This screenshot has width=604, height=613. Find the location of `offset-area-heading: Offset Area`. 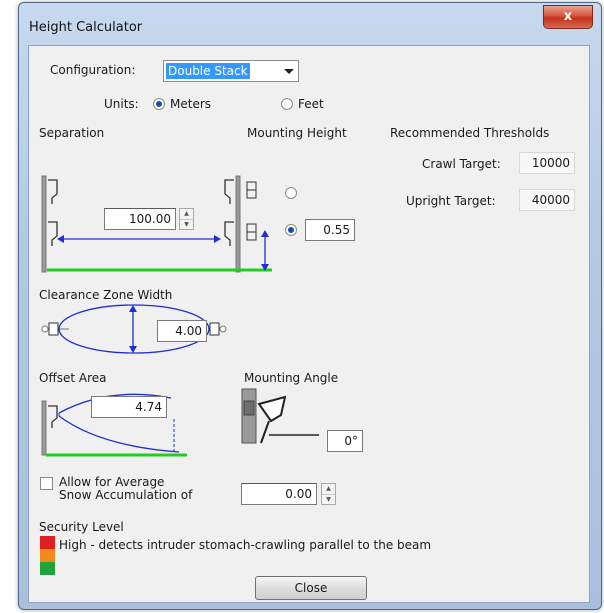

offset-area-heading: Offset Area is located at coordinates (73, 378).